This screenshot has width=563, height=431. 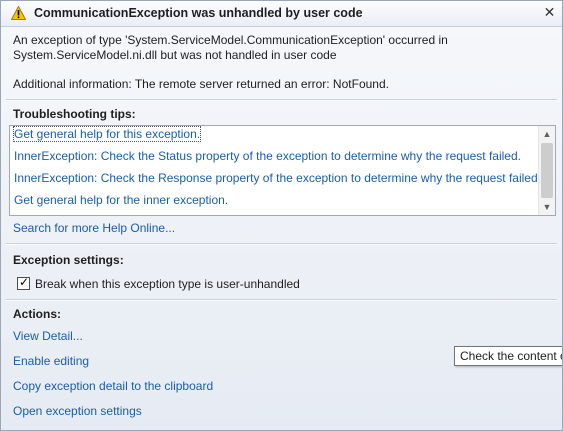 I want to click on open-exception-settings-link: Open exception settings, so click(x=77, y=411).